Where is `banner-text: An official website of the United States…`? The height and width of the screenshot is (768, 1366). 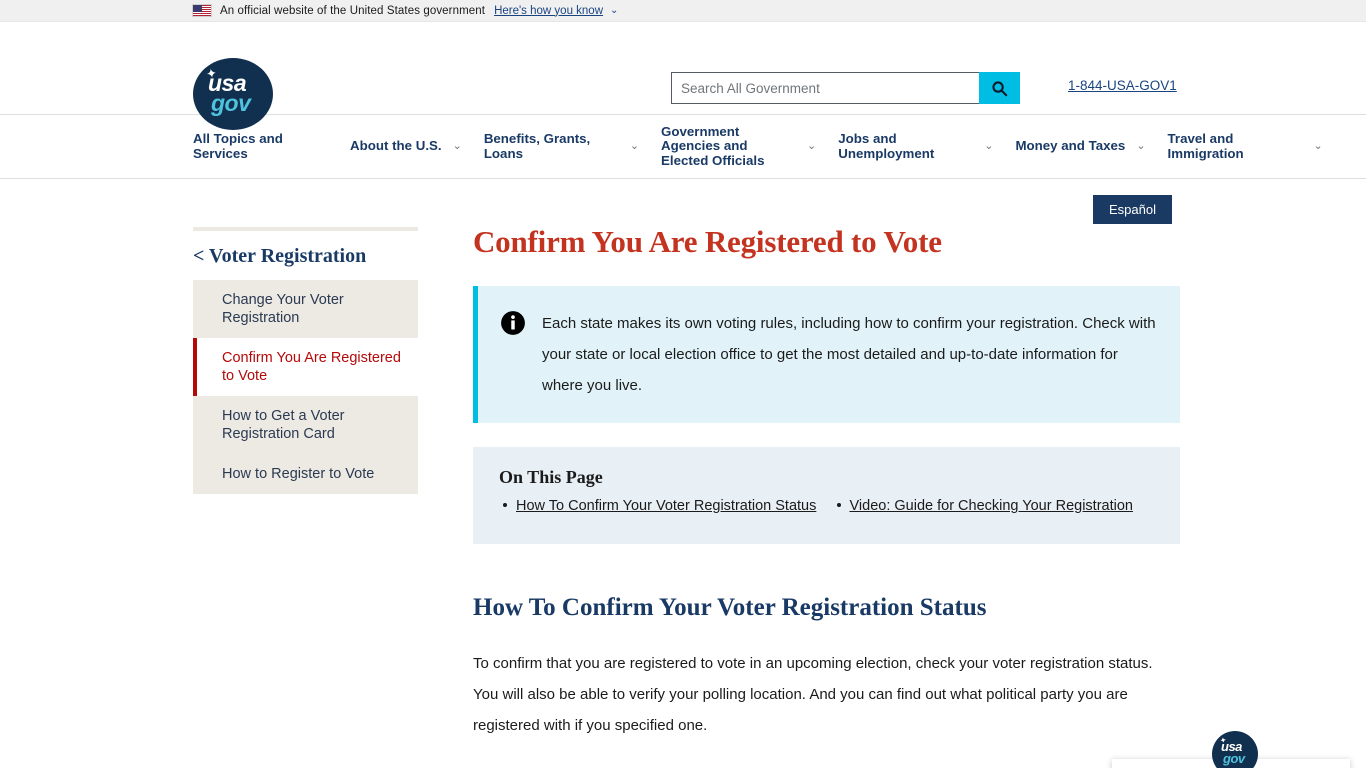 banner-text: An official website of the United States… is located at coordinates (353, 10).